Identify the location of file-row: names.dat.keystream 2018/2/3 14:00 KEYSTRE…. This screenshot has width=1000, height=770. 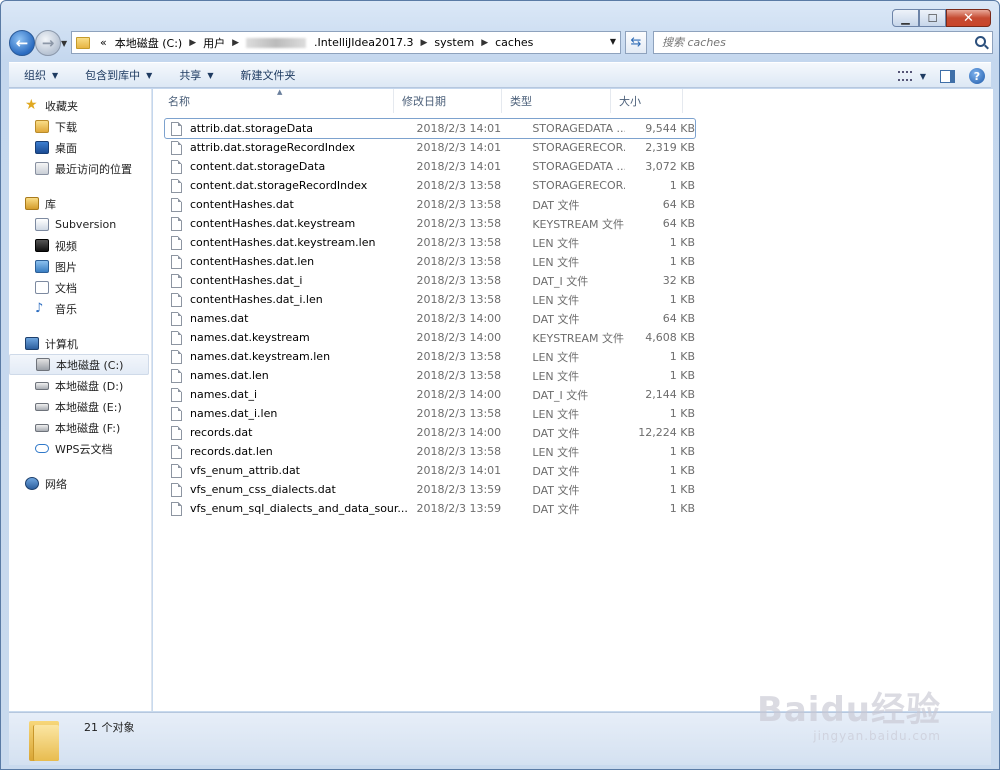
(430, 337).